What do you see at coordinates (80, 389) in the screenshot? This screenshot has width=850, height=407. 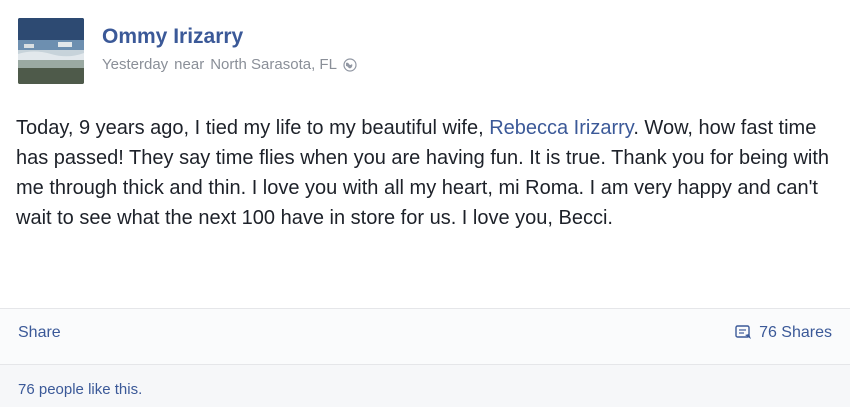 I see `likes-summary: 76 people like this.` at bounding box center [80, 389].